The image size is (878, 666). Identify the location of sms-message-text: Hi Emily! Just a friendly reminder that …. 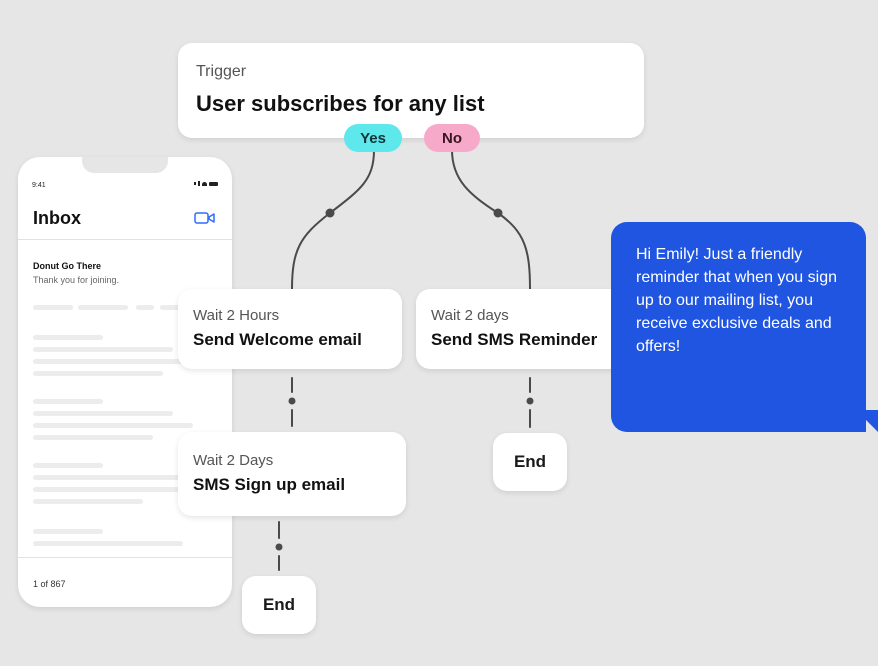
(736, 300).